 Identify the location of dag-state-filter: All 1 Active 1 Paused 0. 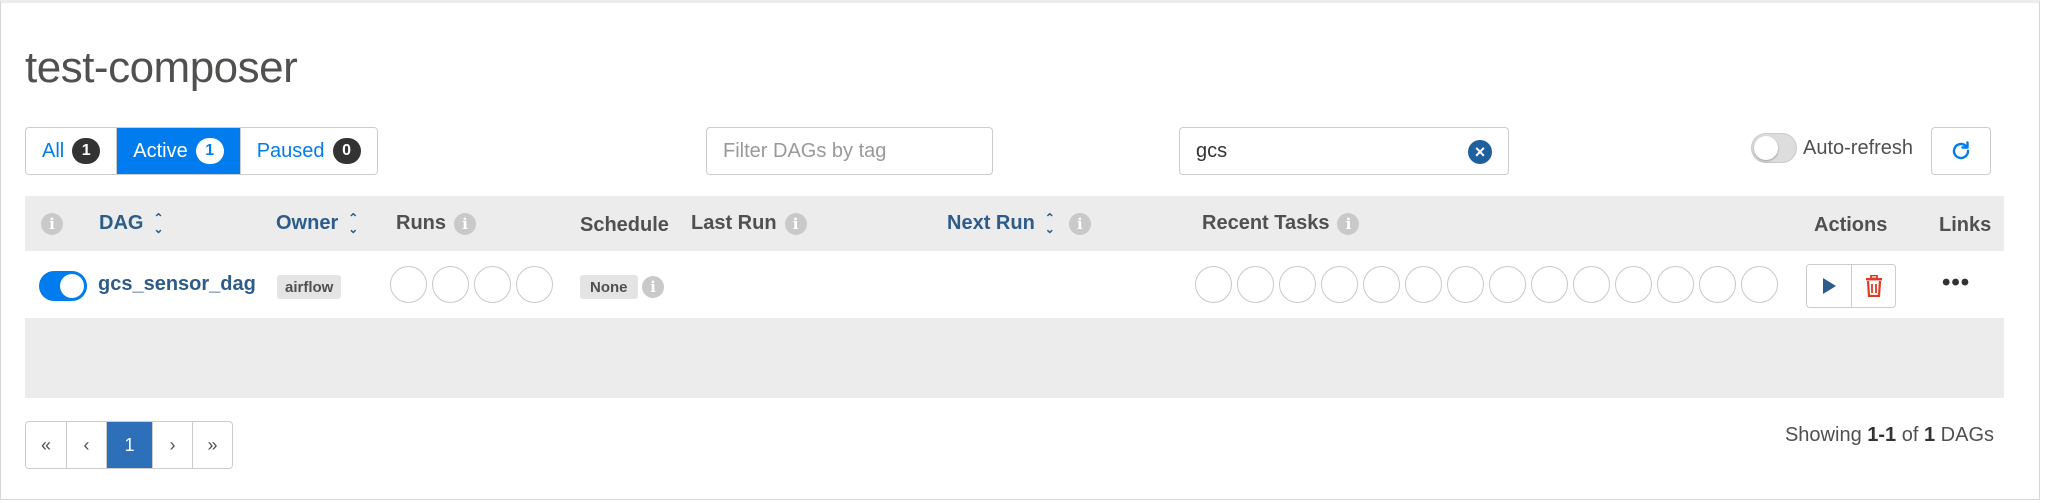
(201, 151).